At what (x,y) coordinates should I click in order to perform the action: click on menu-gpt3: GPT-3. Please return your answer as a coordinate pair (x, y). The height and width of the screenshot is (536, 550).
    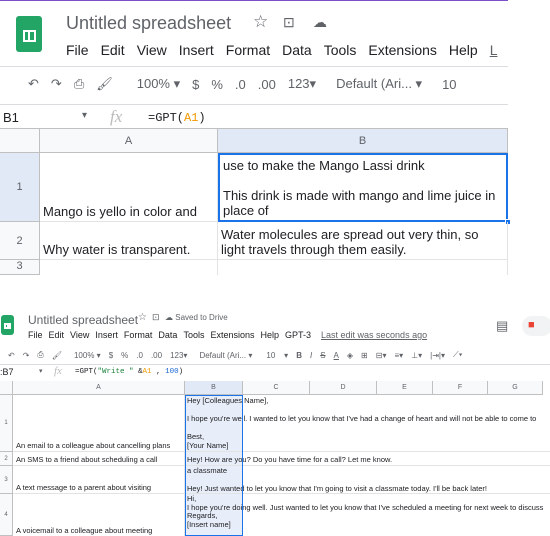
    Looking at the image, I should click on (298, 335).